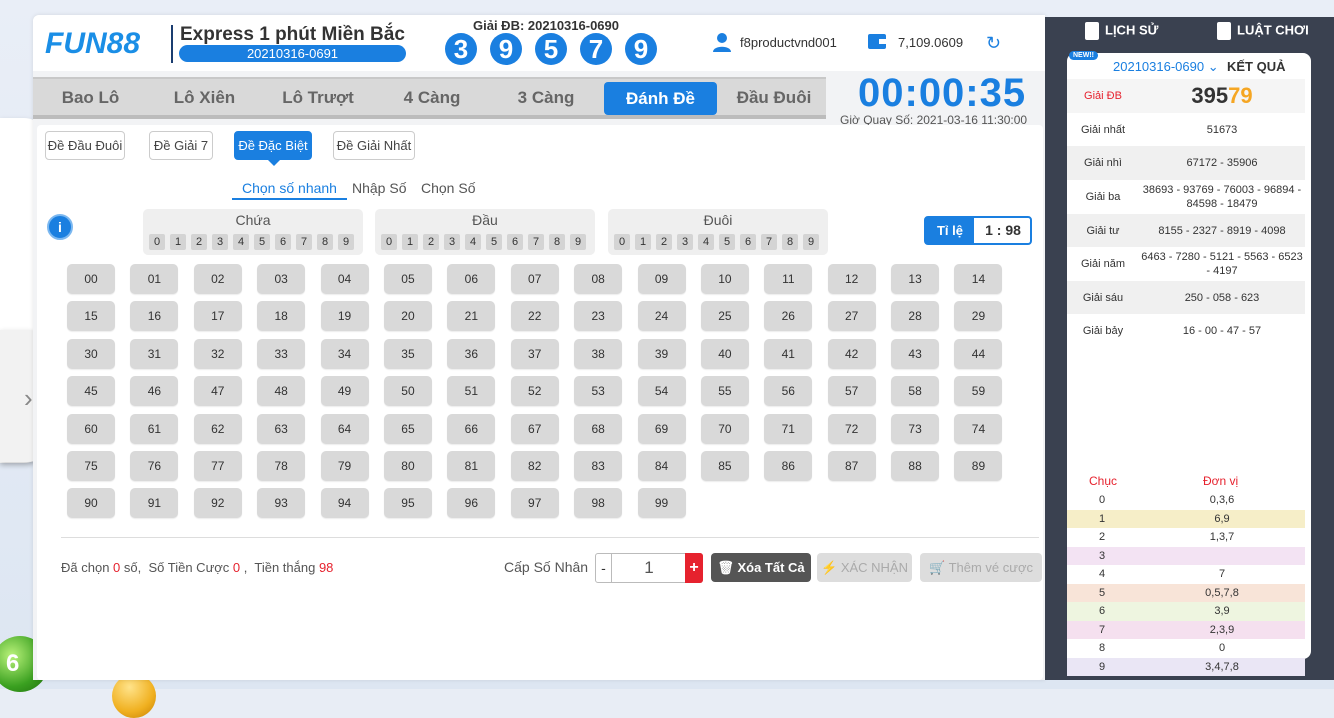 The image size is (1334, 718). What do you see at coordinates (448, 188) in the screenshot?
I see `mode-choose-number: Chọn Số` at bounding box center [448, 188].